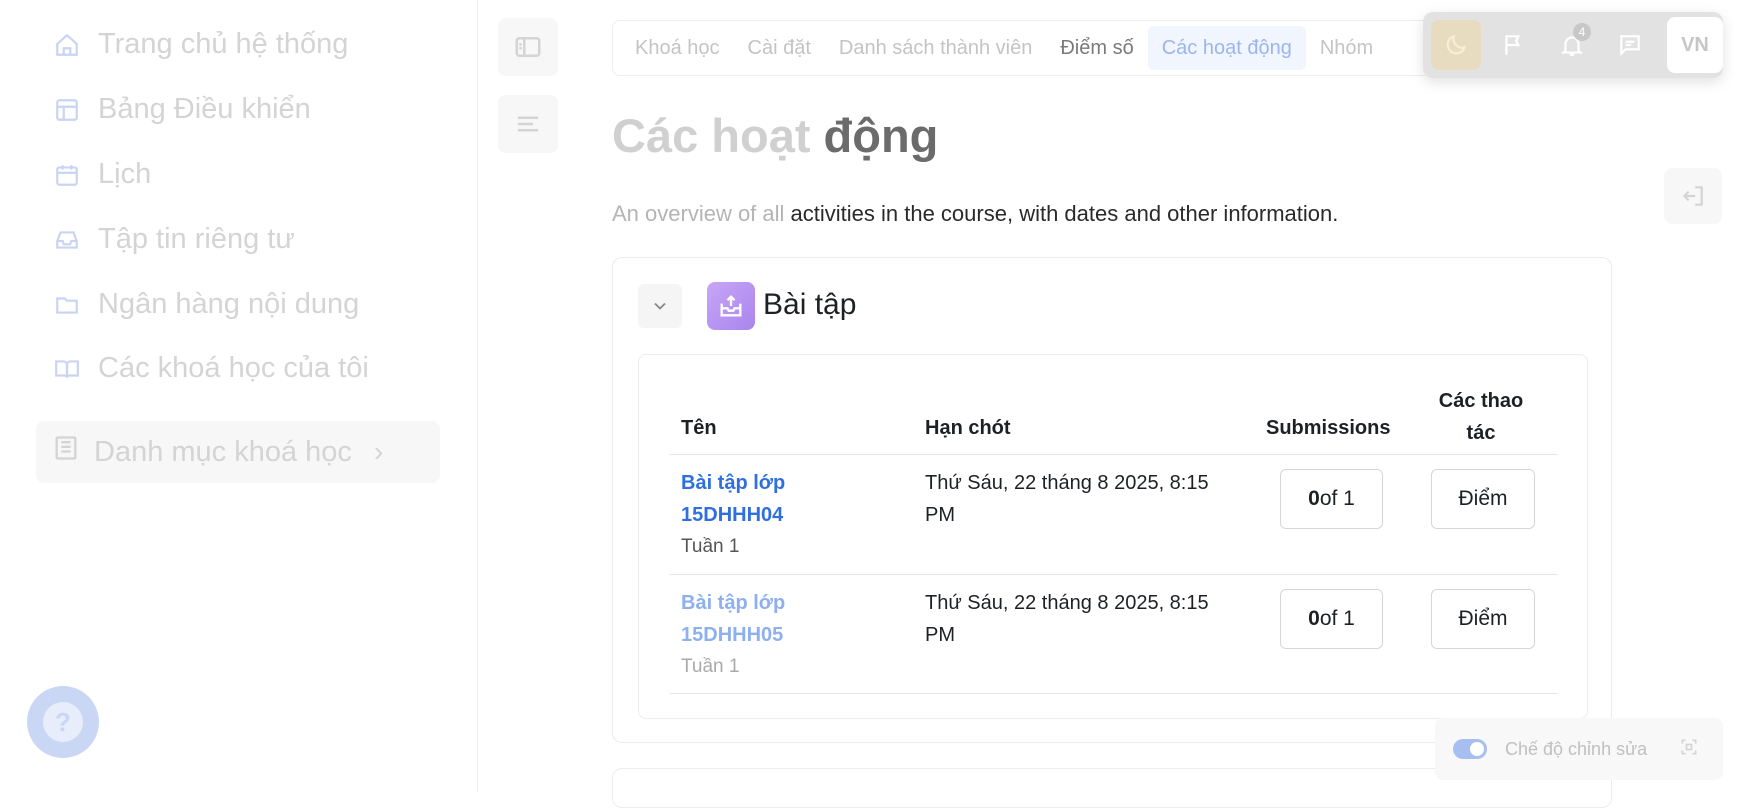 The width and height of the screenshot is (1744, 808). What do you see at coordinates (677, 48) in the screenshot?
I see `tab-course: Khoá học` at bounding box center [677, 48].